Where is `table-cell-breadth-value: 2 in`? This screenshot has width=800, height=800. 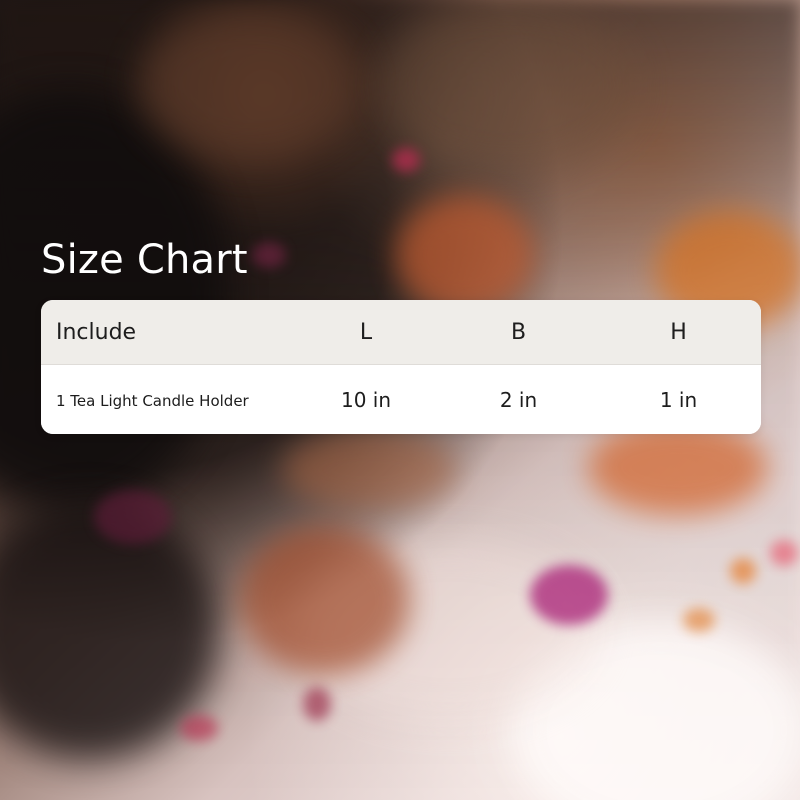
table-cell-breadth-value: 2 in is located at coordinates (518, 399).